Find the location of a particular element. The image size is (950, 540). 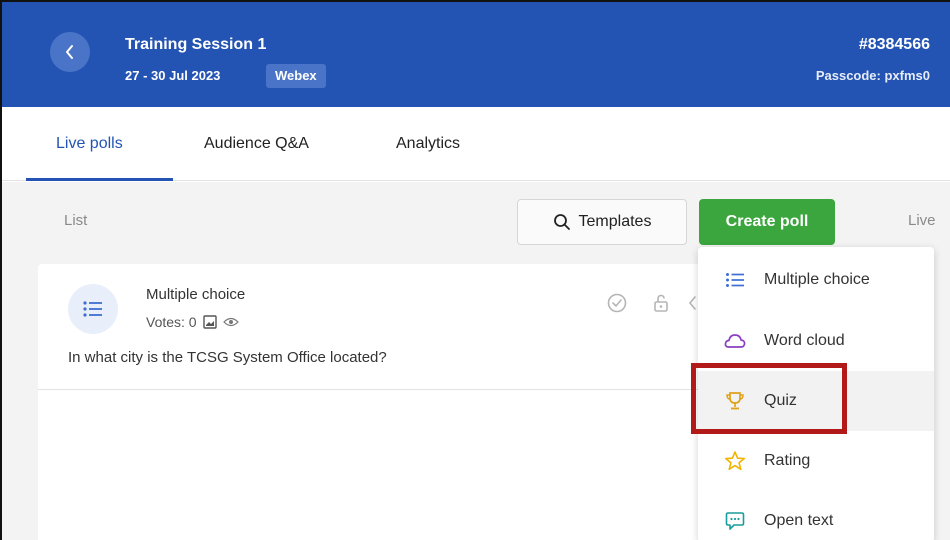

active-tab-indicator is located at coordinates (99, 179).